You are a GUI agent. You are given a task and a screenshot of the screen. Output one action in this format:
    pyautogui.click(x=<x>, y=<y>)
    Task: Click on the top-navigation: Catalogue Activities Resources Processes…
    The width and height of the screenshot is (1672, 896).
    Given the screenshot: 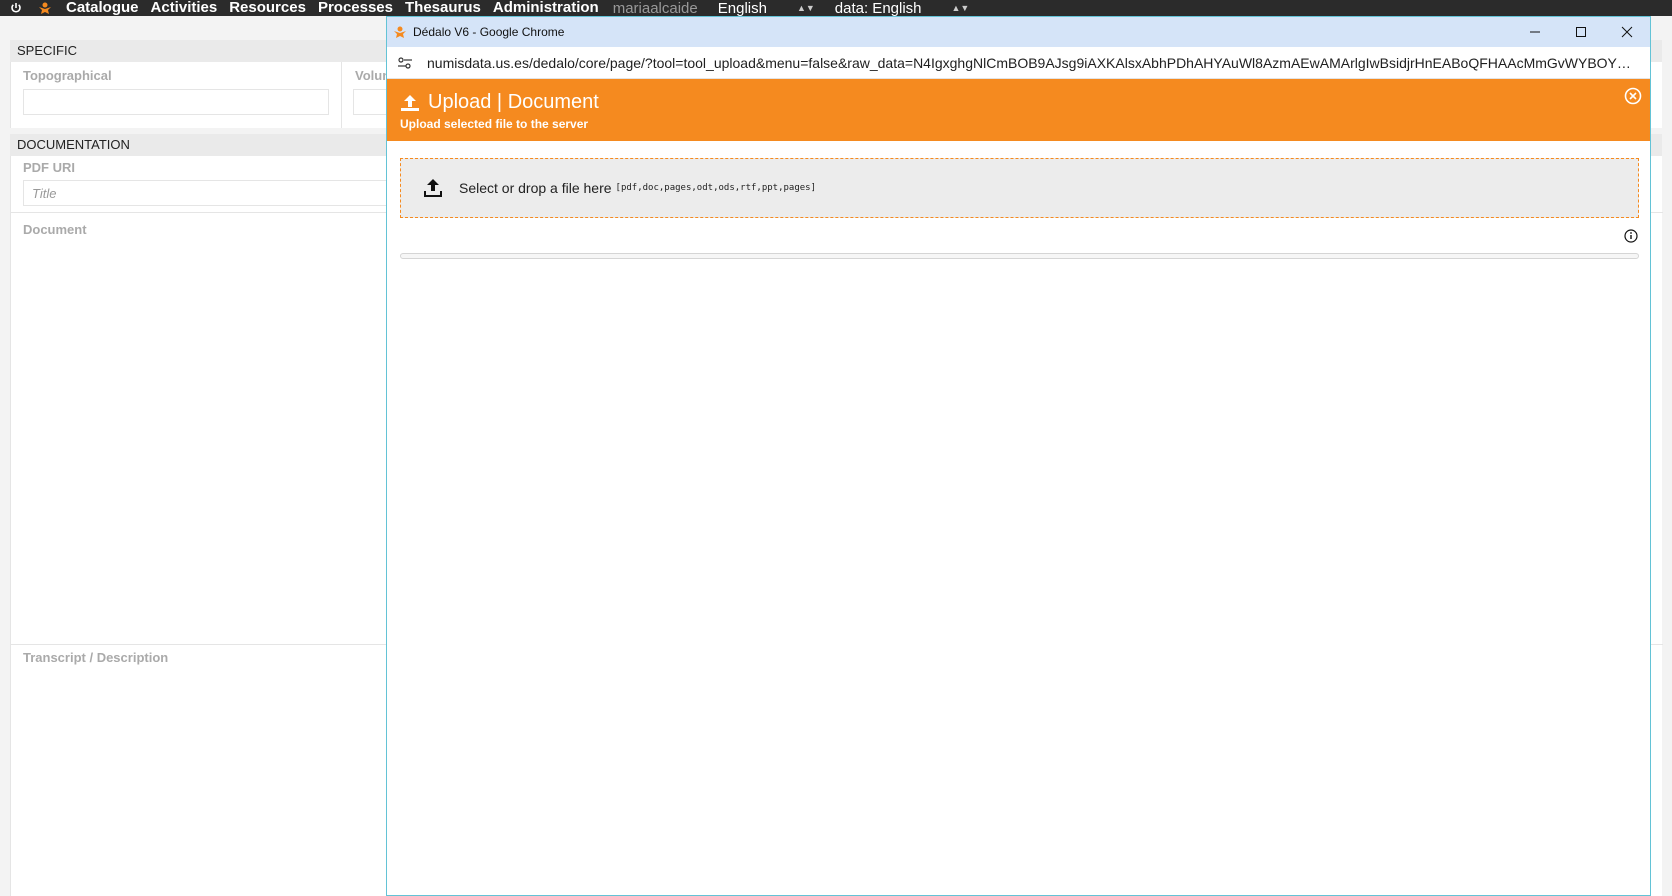 What is the action you would take?
    pyautogui.click(x=836, y=8)
    